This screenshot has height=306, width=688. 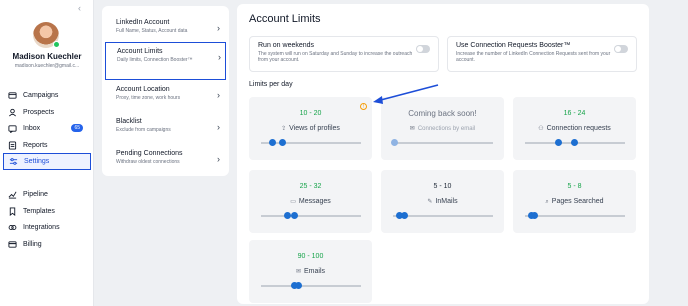 What do you see at coordinates (149, 153) in the screenshot?
I see `submenu-item-title: Pending Connections` at bounding box center [149, 153].